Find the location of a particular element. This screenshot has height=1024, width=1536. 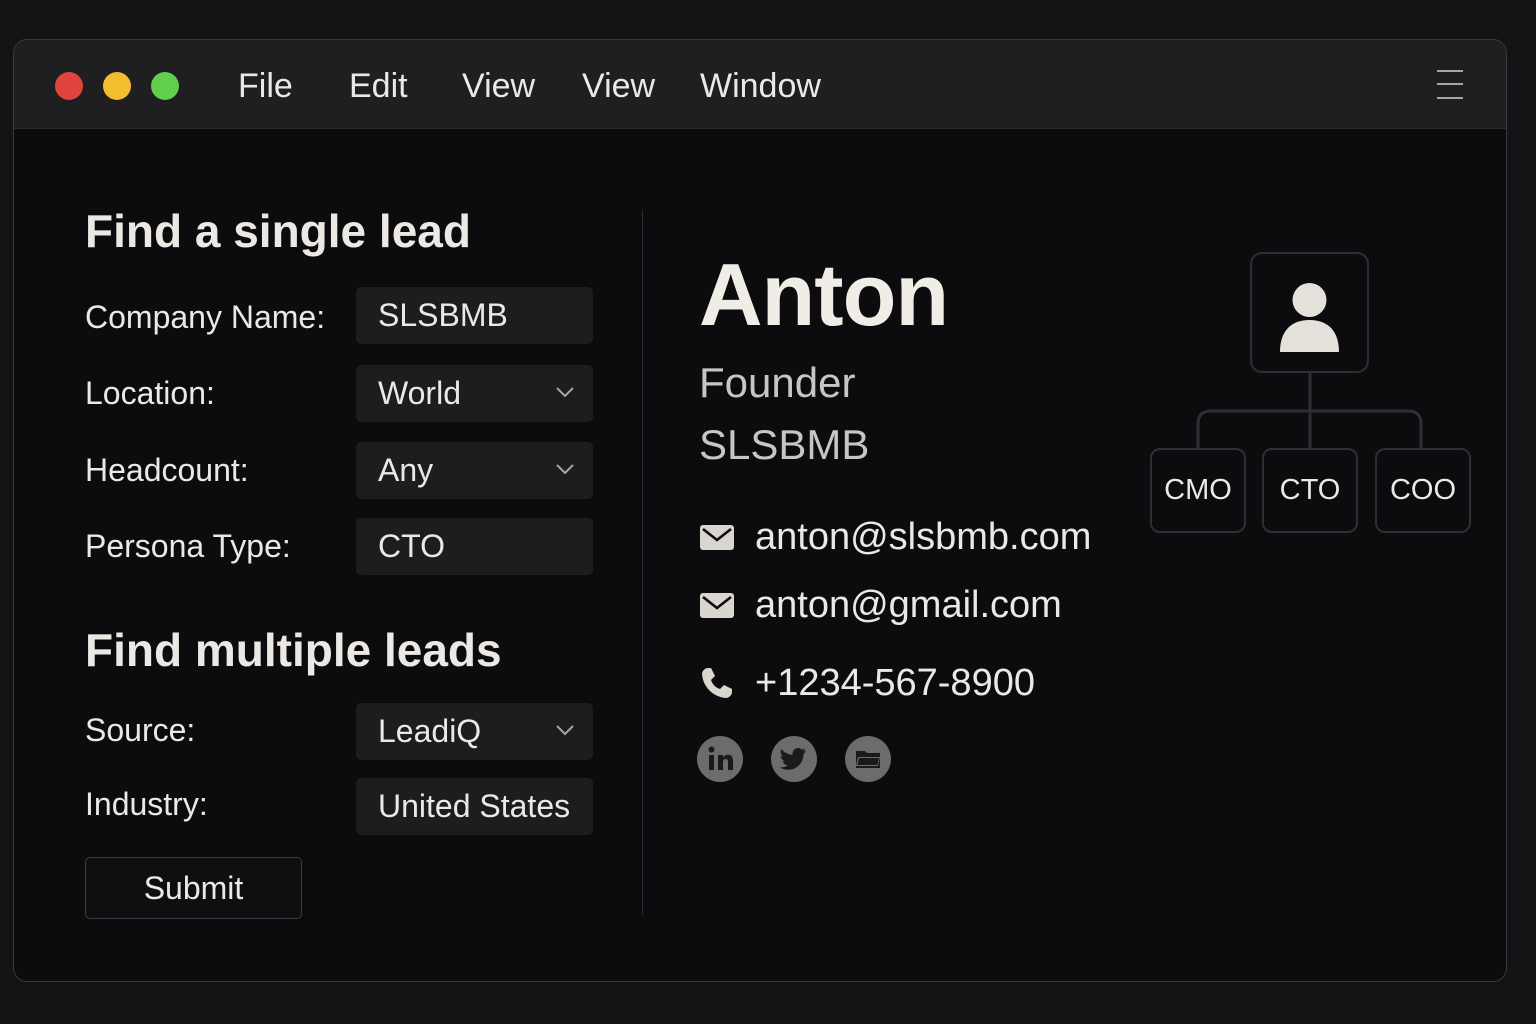

menu-window: Window is located at coordinates (760, 86).